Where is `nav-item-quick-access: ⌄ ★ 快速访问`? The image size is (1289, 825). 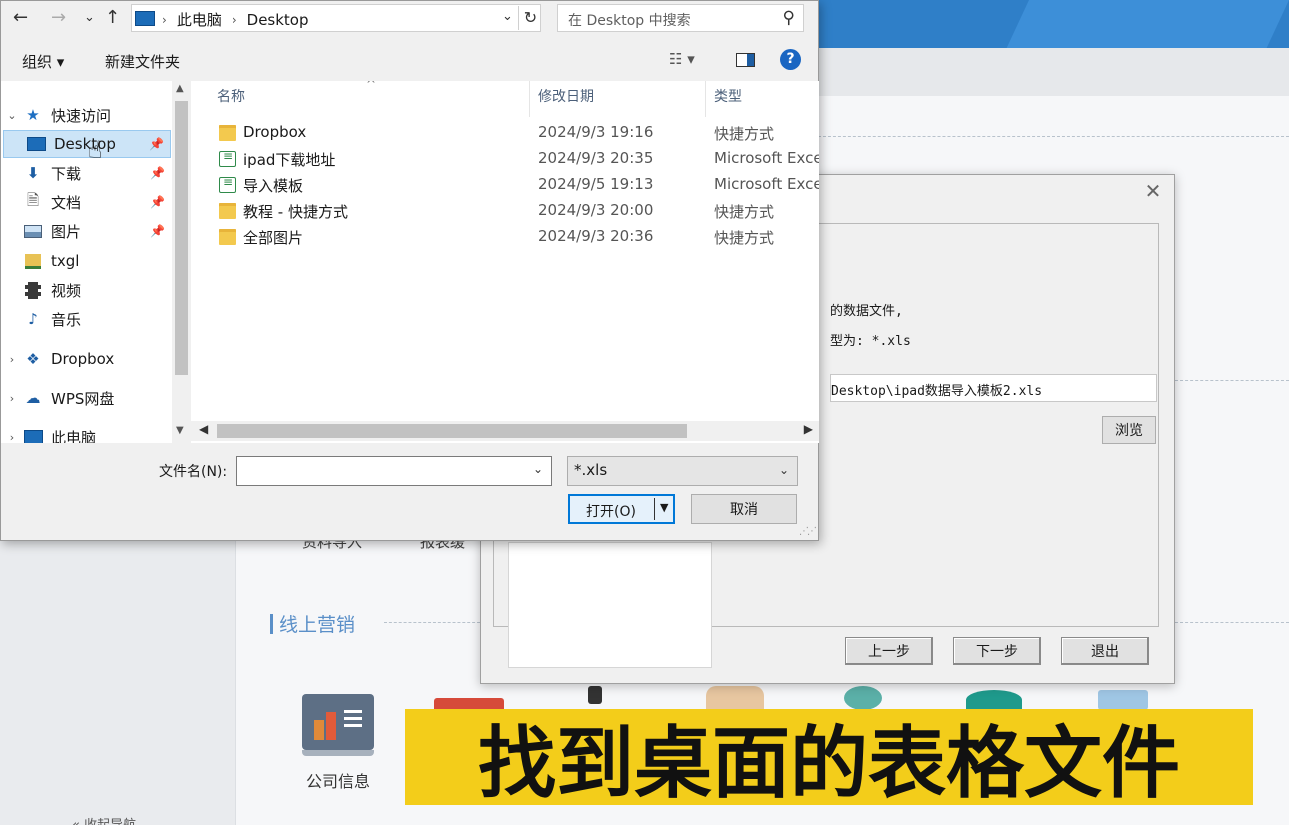
nav-item-quick-access: ⌄ ★ 快速访问 is located at coordinates (86, 115).